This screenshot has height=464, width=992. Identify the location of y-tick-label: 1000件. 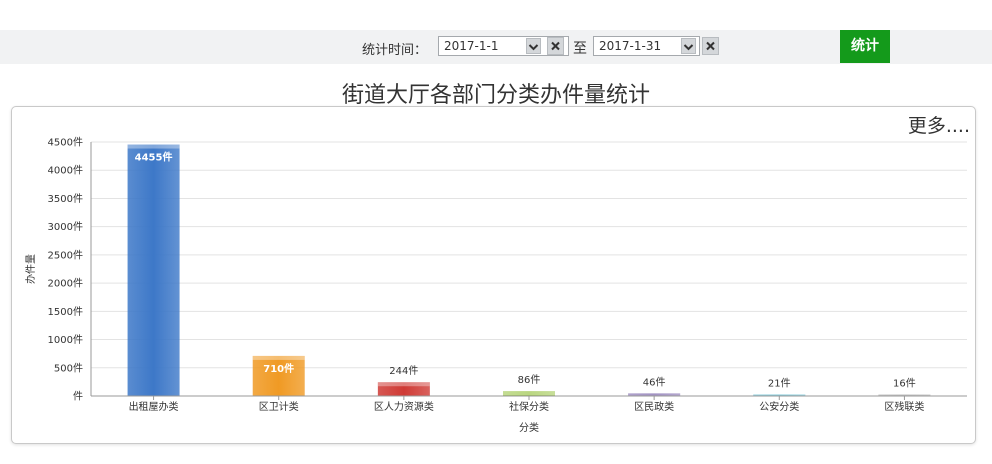
(65, 340).